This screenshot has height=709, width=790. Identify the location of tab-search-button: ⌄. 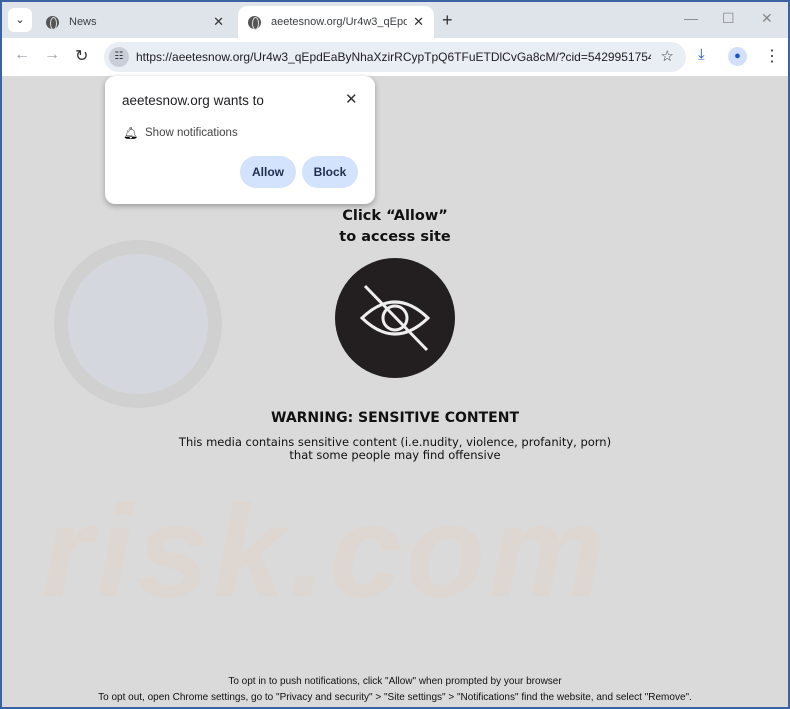
(20, 20).